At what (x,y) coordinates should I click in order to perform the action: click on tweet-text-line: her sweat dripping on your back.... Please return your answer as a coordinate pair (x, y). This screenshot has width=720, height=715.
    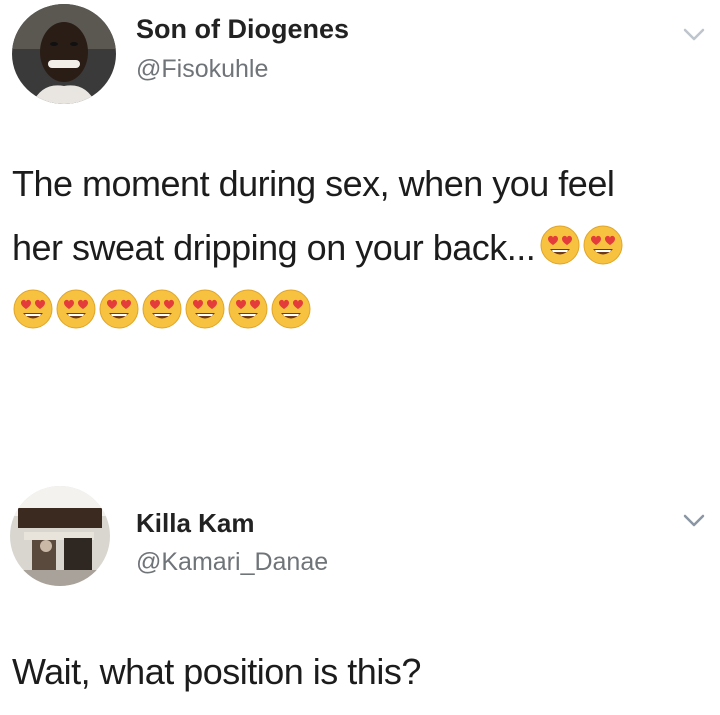
    Looking at the image, I should click on (362, 248).